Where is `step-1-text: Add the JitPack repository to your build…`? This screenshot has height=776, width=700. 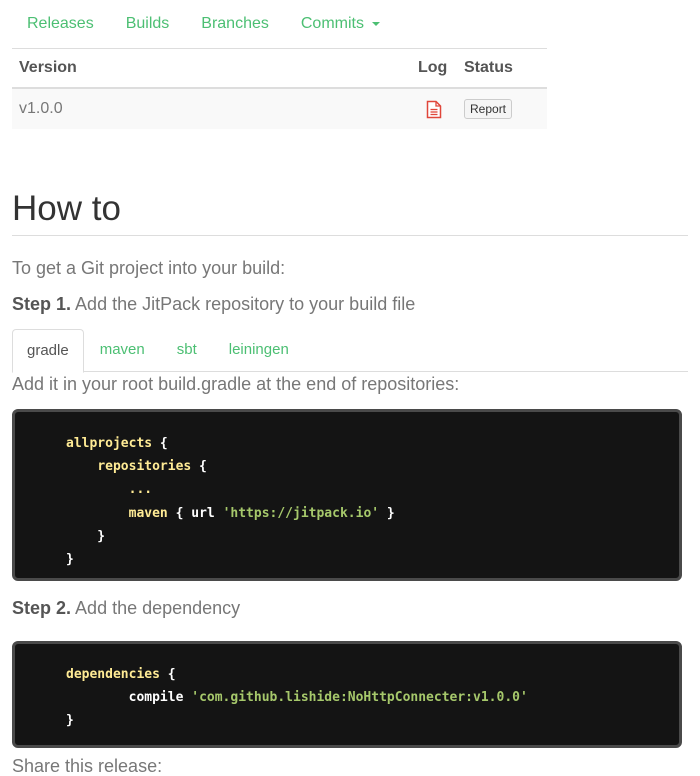
step-1-text: Add the JitPack repository to your build… is located at coordinates (245, 304).